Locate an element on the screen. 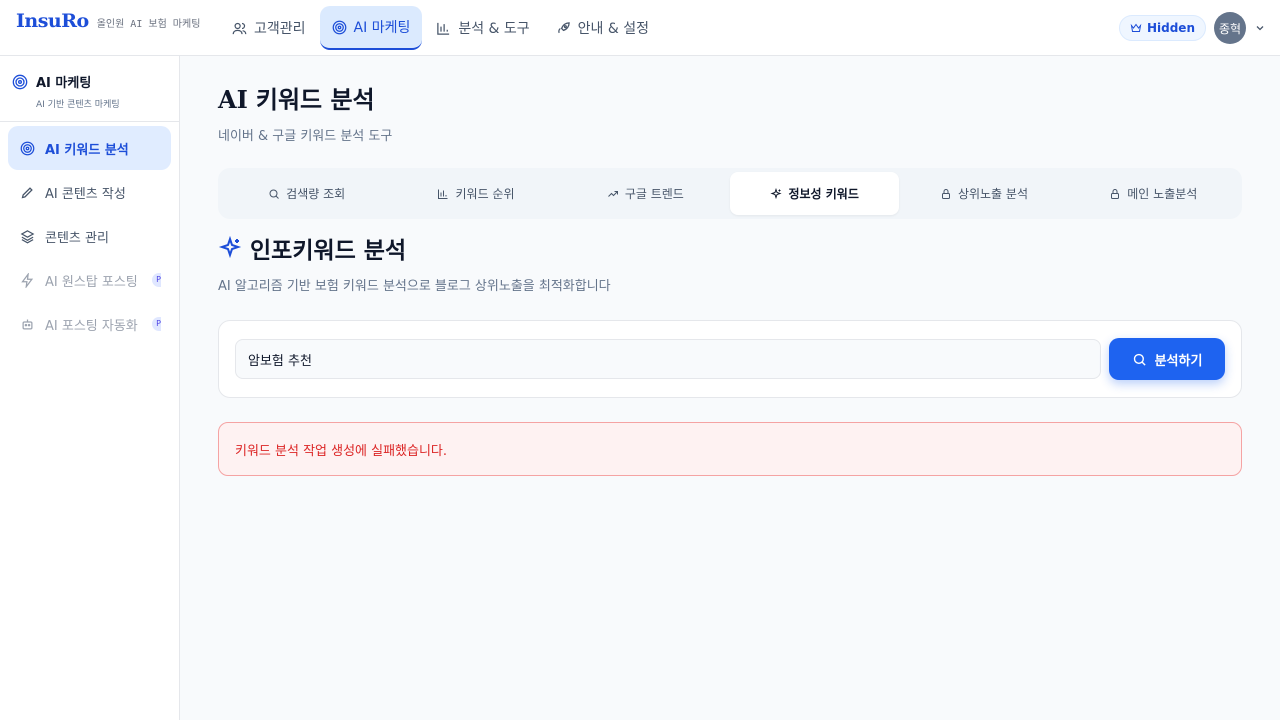 Image resolution: width=1280 pixels, height=720 pixels. robot-icon is located at coordinates (27, 324).